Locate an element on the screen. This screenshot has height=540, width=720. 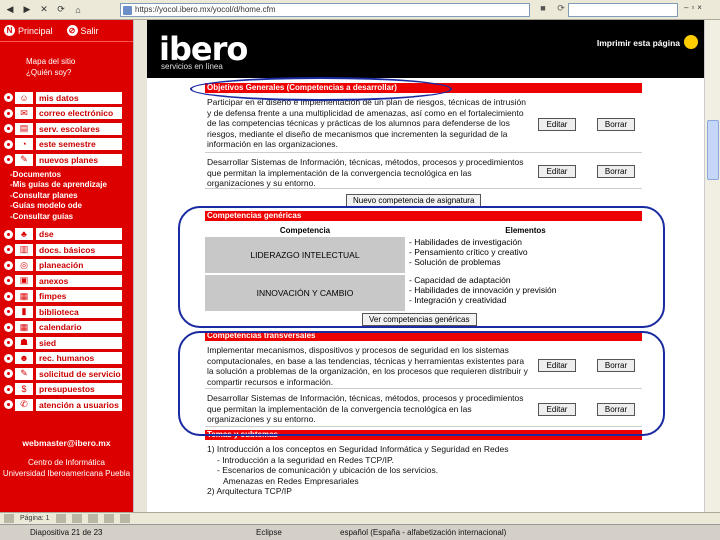
scroll-thumb is located at coordinates (713, 150).